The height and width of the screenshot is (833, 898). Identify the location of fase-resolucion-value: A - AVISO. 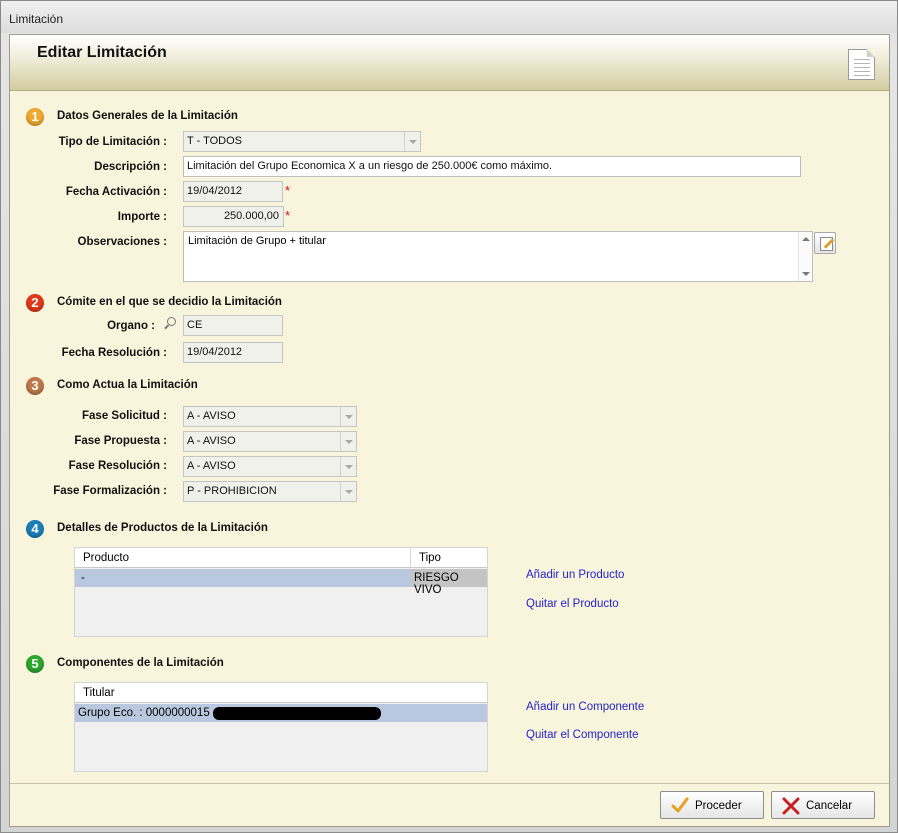
(211, 466).